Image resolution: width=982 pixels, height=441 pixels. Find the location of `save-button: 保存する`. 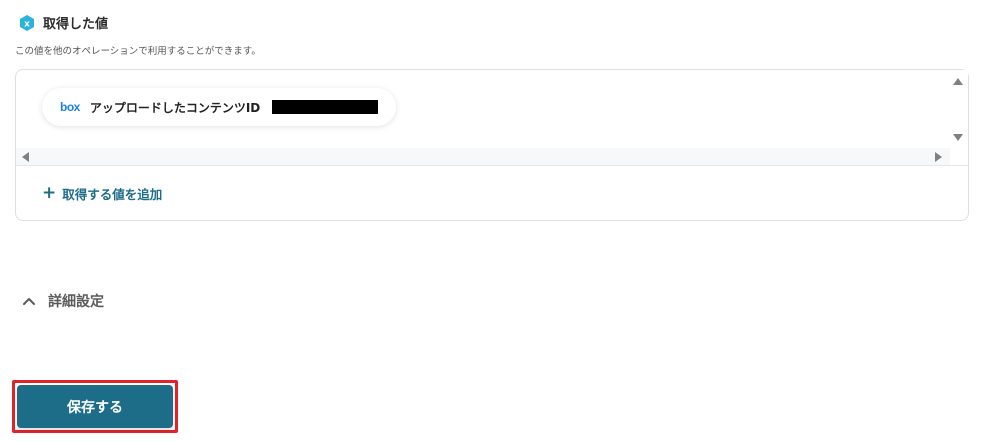

save-button: 保存する is located at coordinates (95, 406).